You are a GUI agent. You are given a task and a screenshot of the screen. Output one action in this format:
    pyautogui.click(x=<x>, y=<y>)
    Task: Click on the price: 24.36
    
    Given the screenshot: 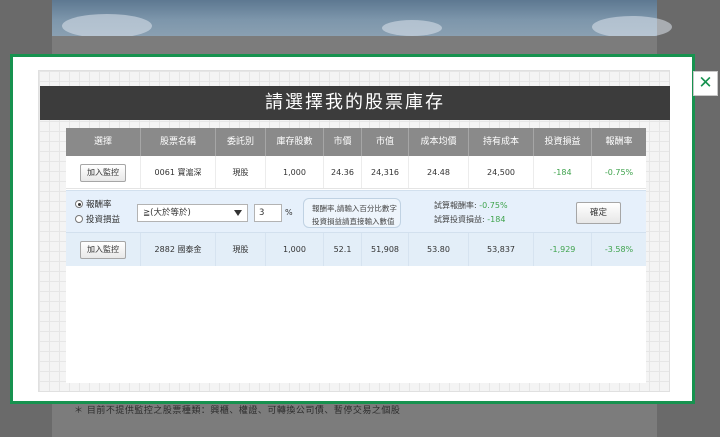 What is the action you would take?
    pyautogui.click(x=343, y=172)
    